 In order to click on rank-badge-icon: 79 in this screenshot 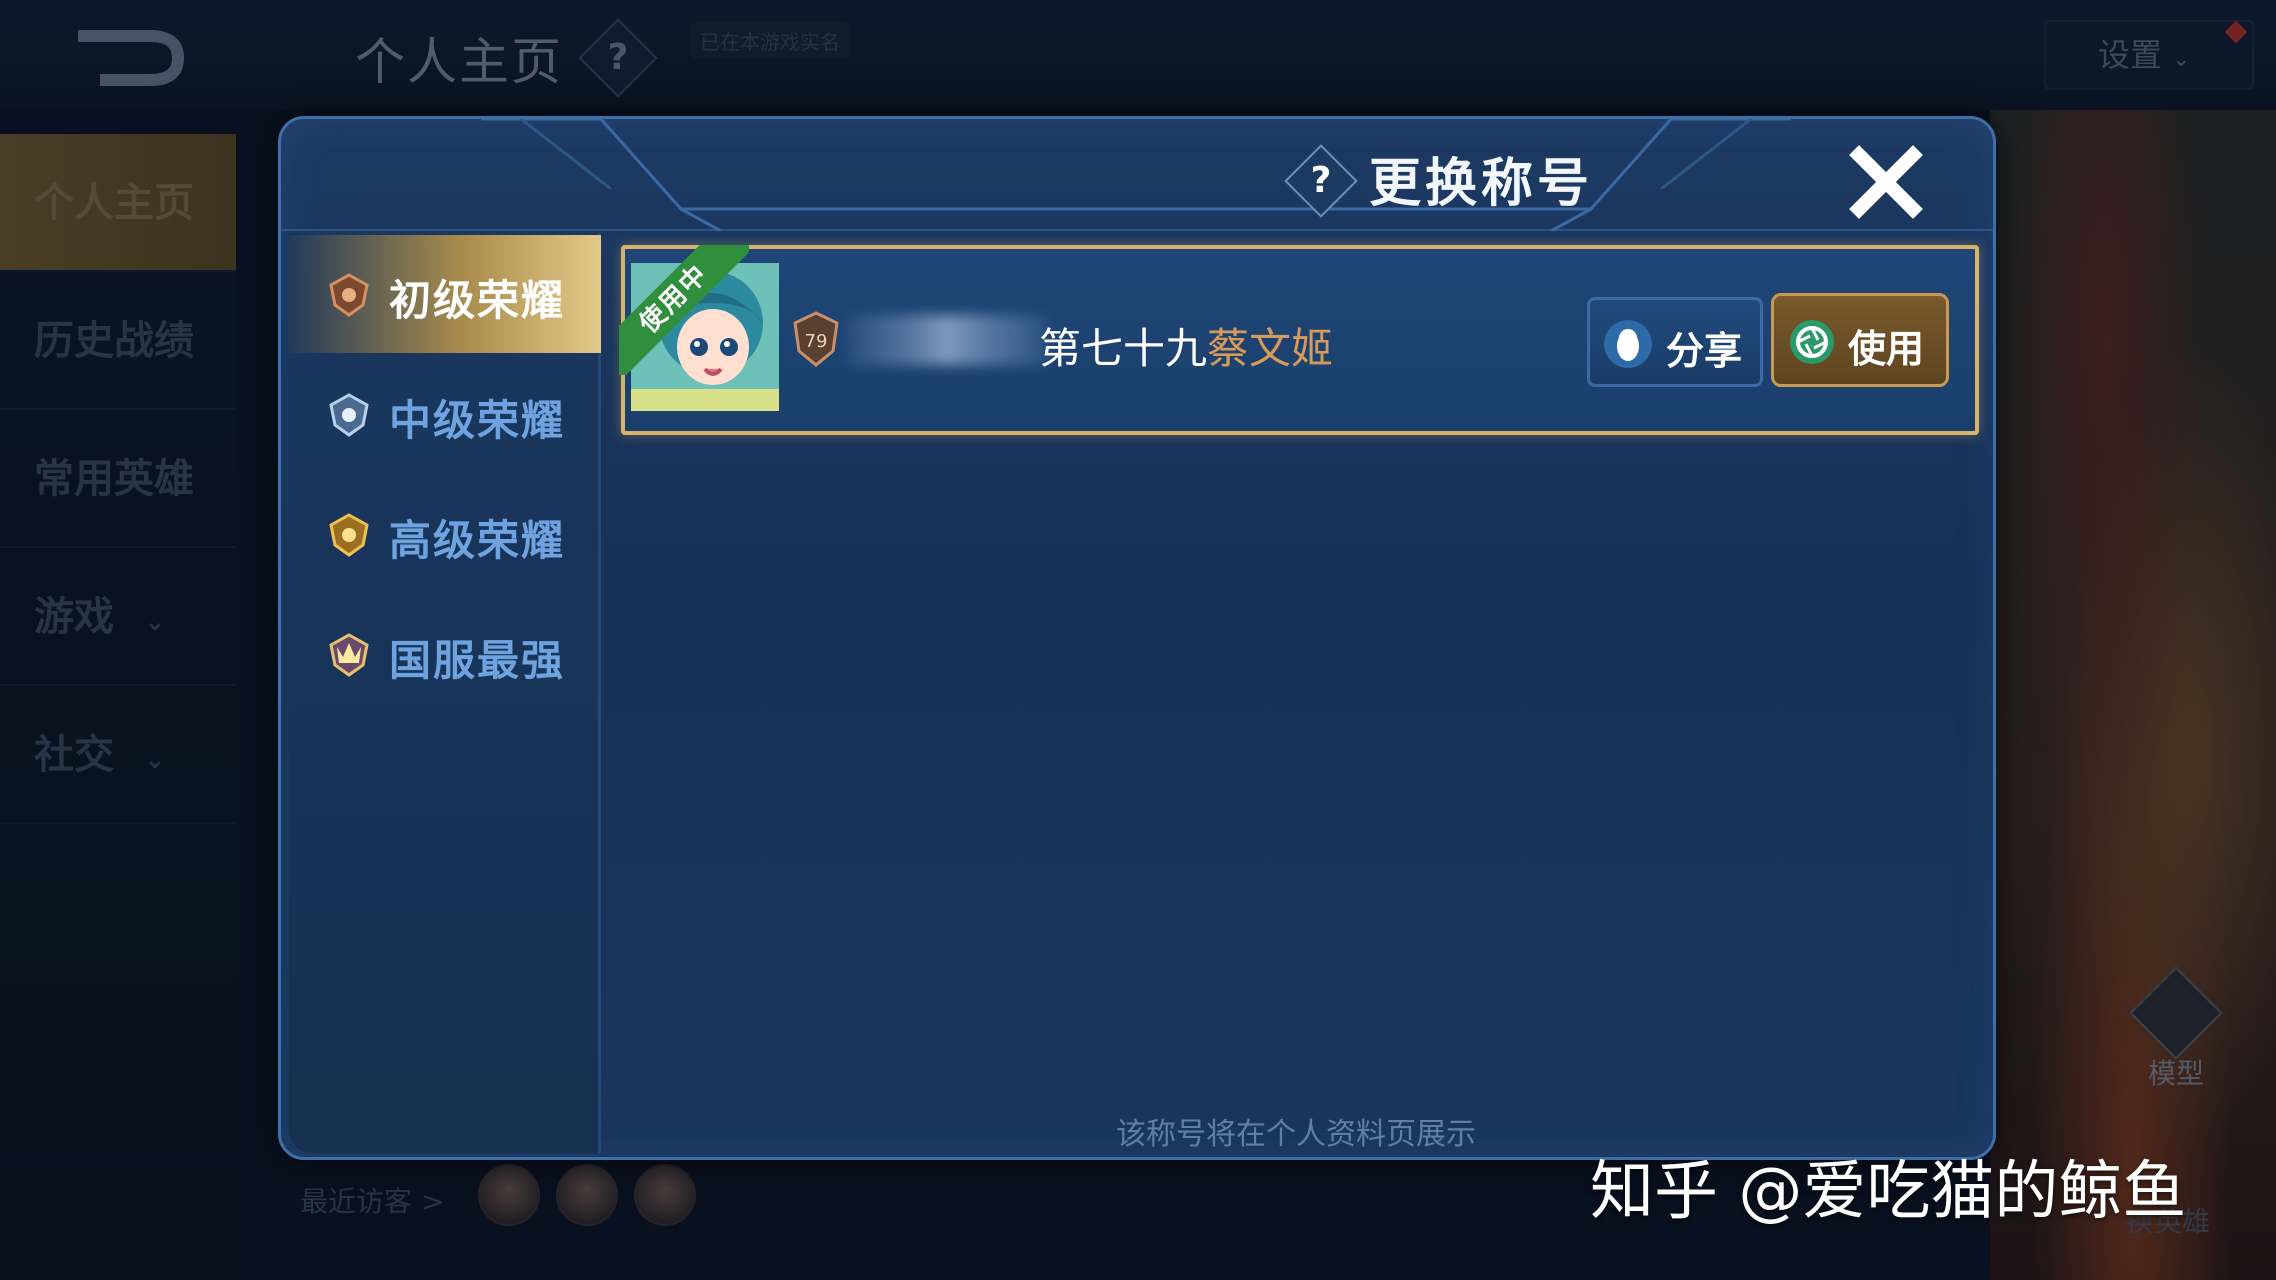, I will do `click(816, 339)`.